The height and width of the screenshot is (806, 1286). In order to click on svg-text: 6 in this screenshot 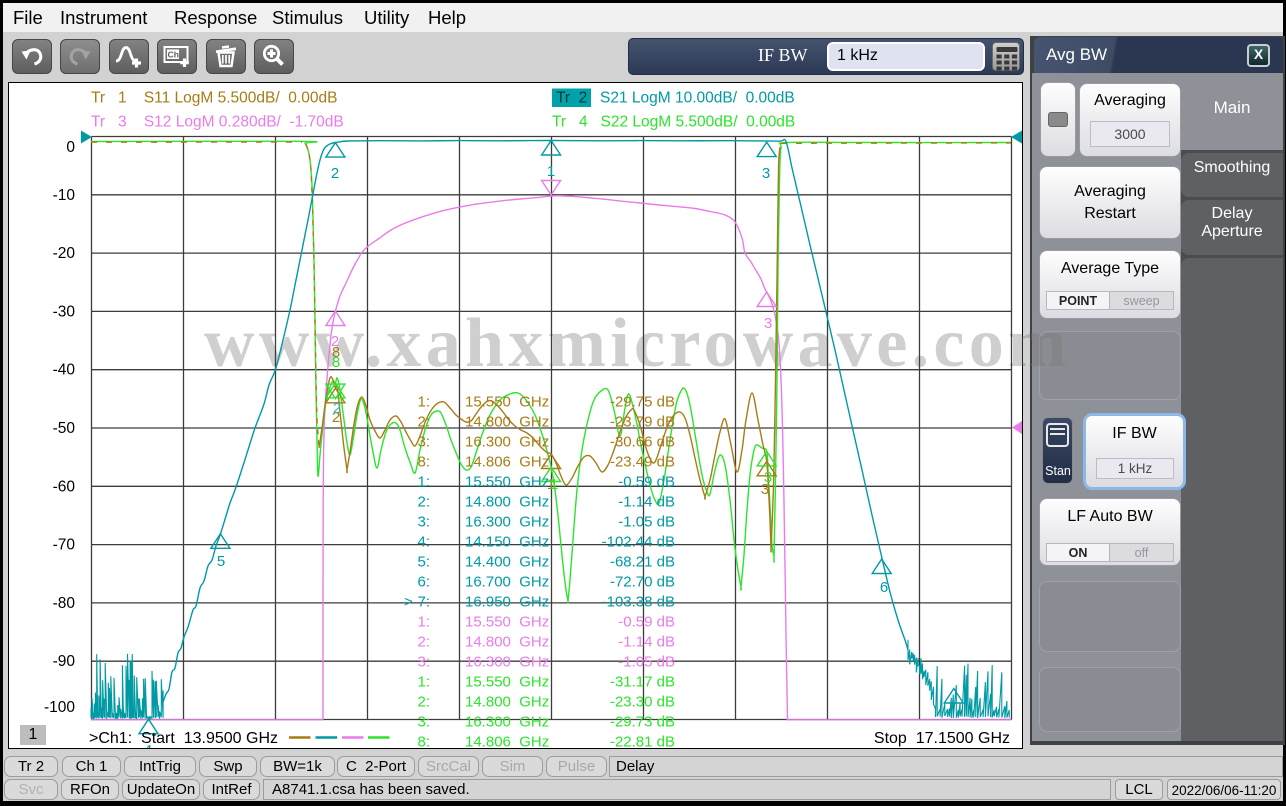, I will do `click(884, 587)`.